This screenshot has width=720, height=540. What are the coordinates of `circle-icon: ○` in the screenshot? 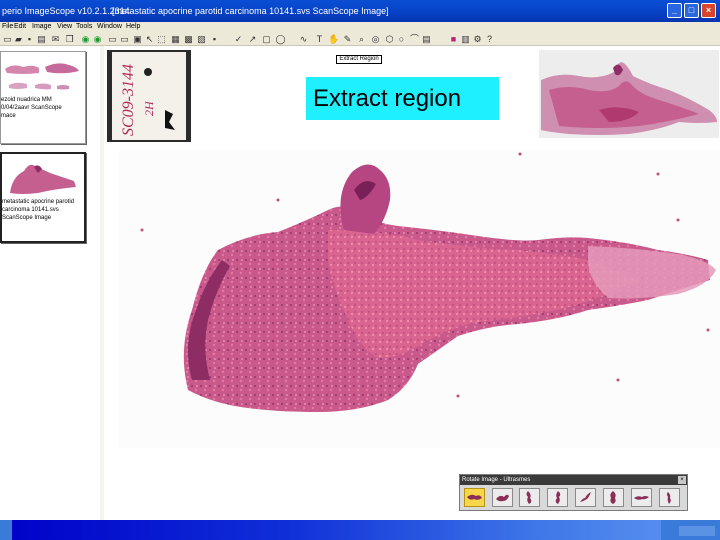 It's located at (401, 39).